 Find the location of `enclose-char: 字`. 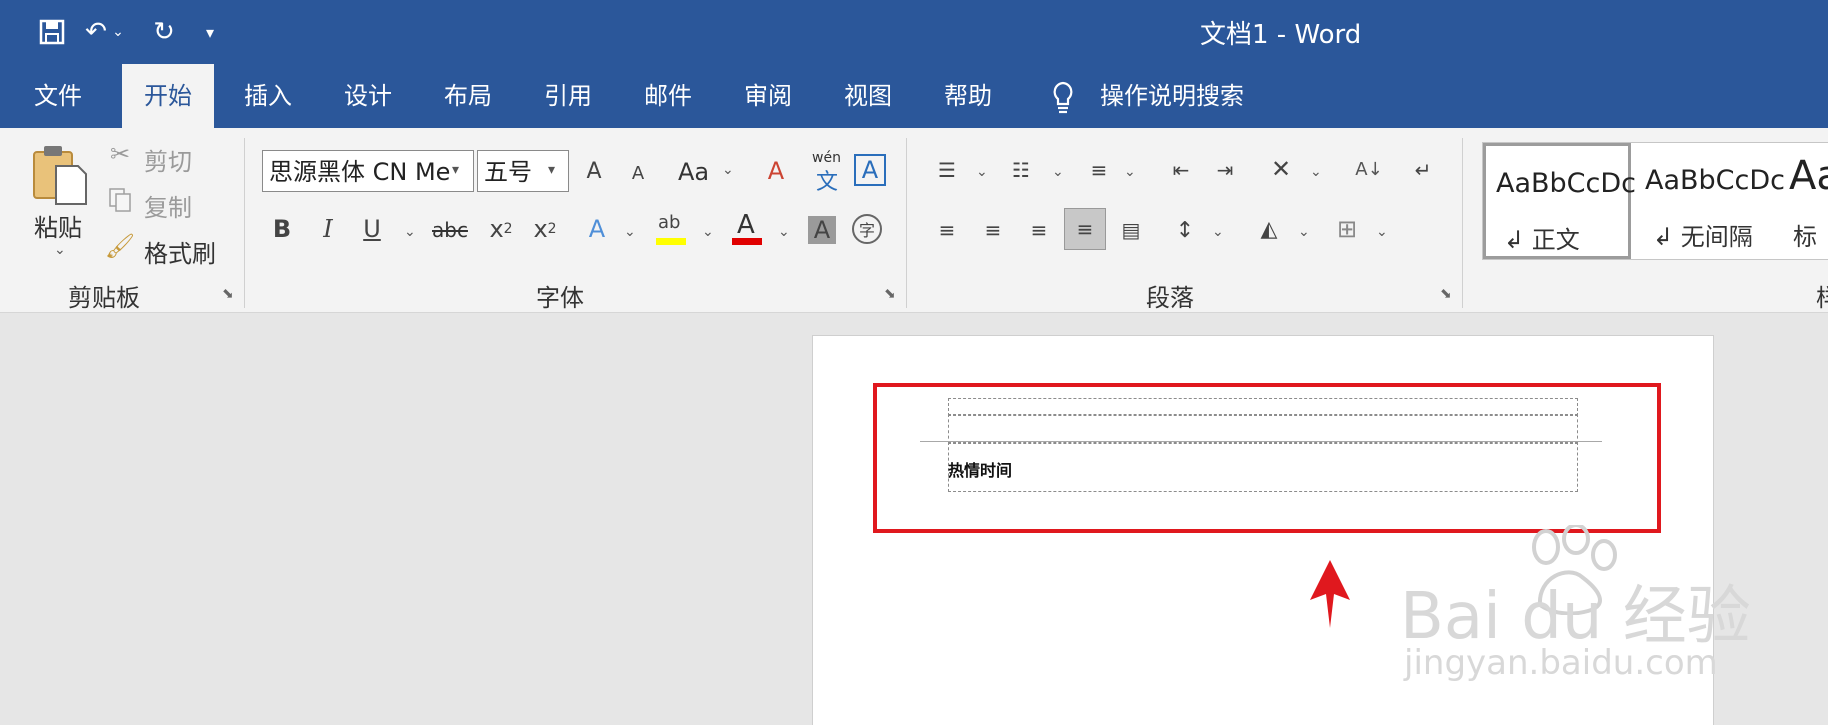

enclose-char: 字 is located at coordinates (866, 230).